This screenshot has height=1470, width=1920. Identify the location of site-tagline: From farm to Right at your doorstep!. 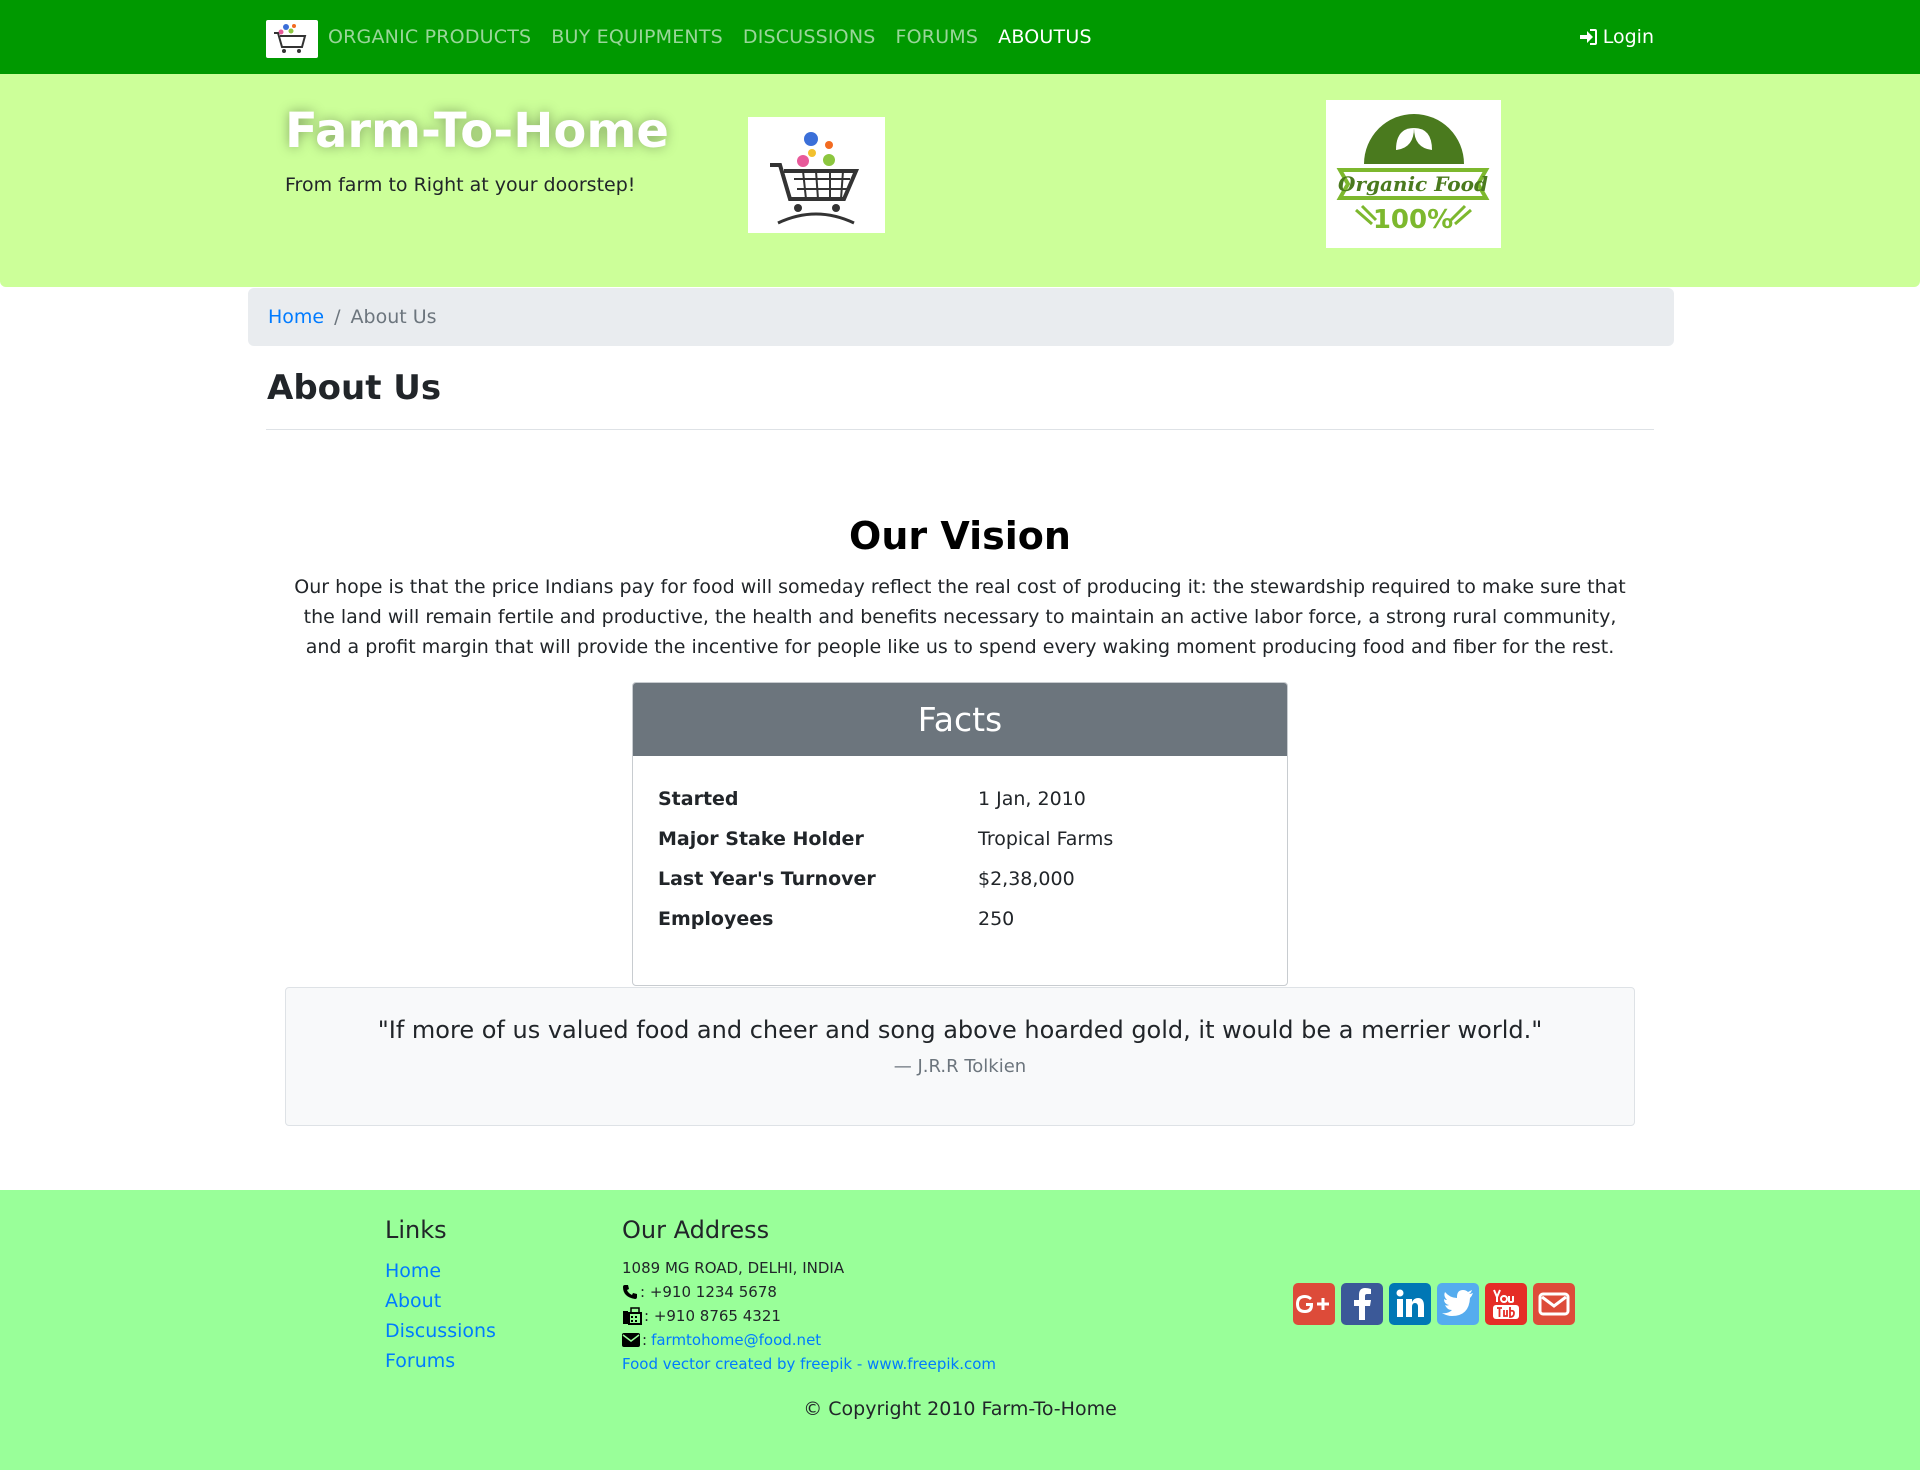
(460, 185).